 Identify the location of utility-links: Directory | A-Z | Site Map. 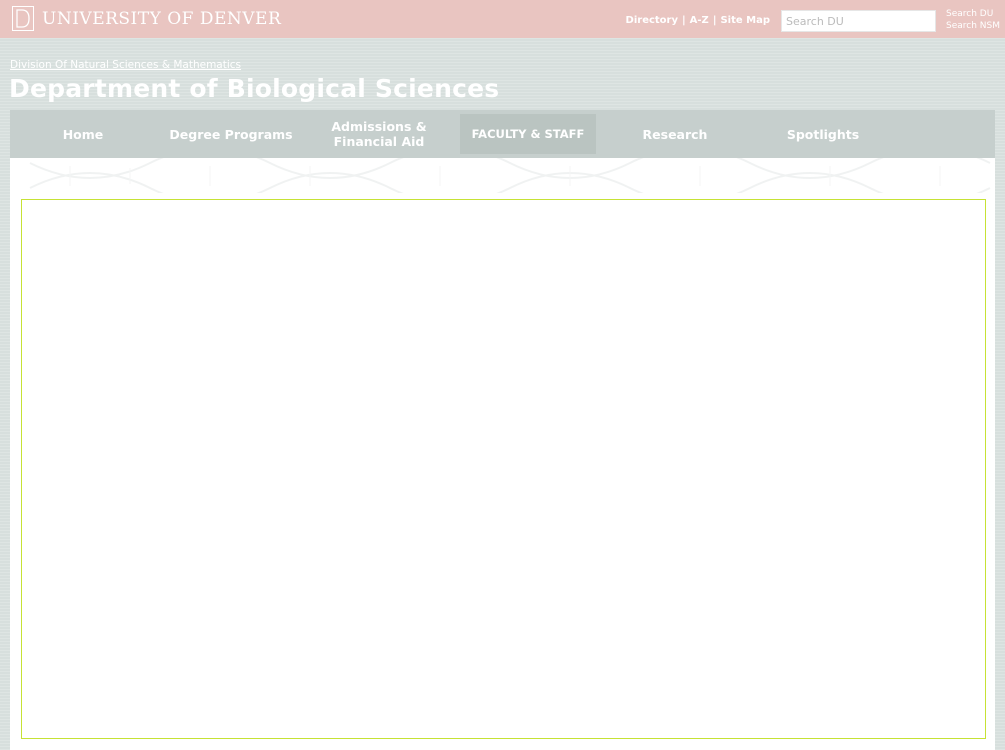
(697, 20).